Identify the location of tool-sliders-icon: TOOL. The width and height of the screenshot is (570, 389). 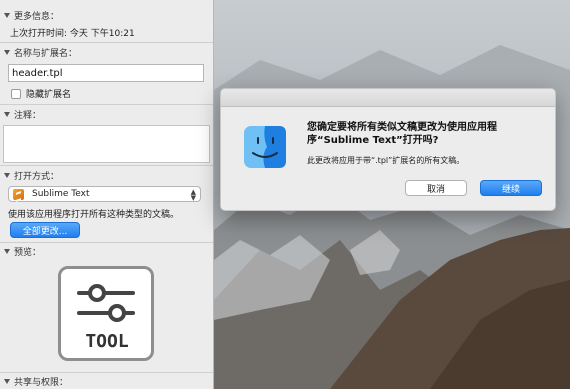
(106, 313).